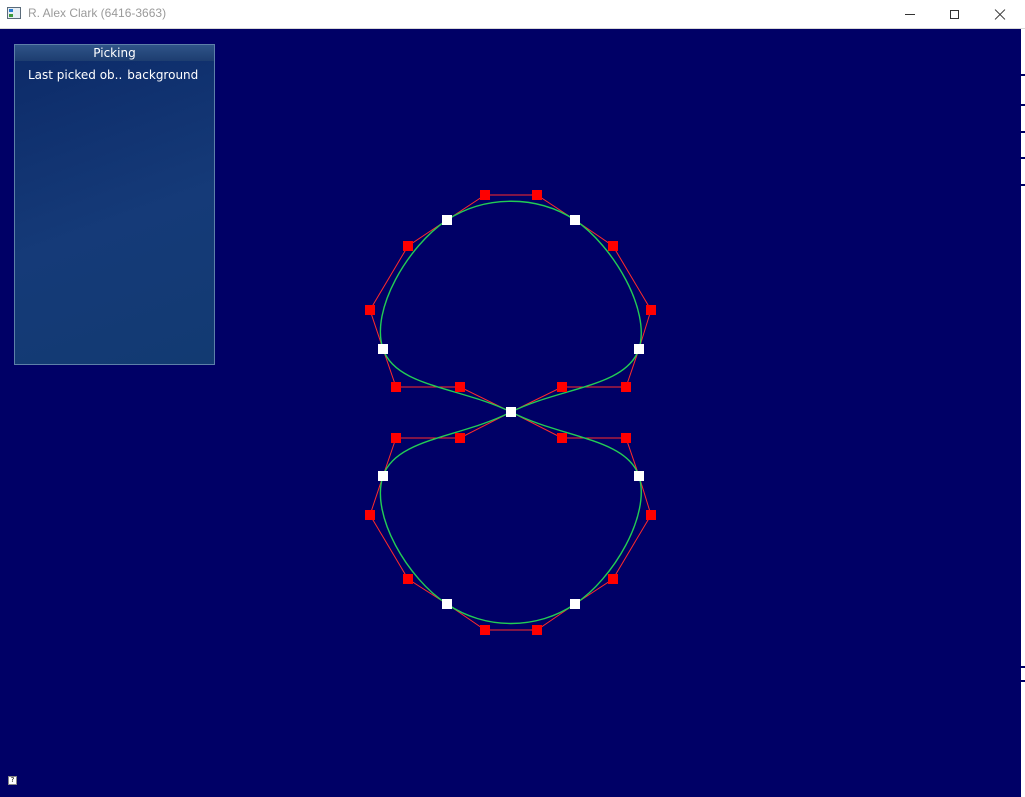 This screenshot has width=1025, height=797. Describe the element at coordinates (12, 780) in the screenshot. I see `help-icon: ?` at that location.